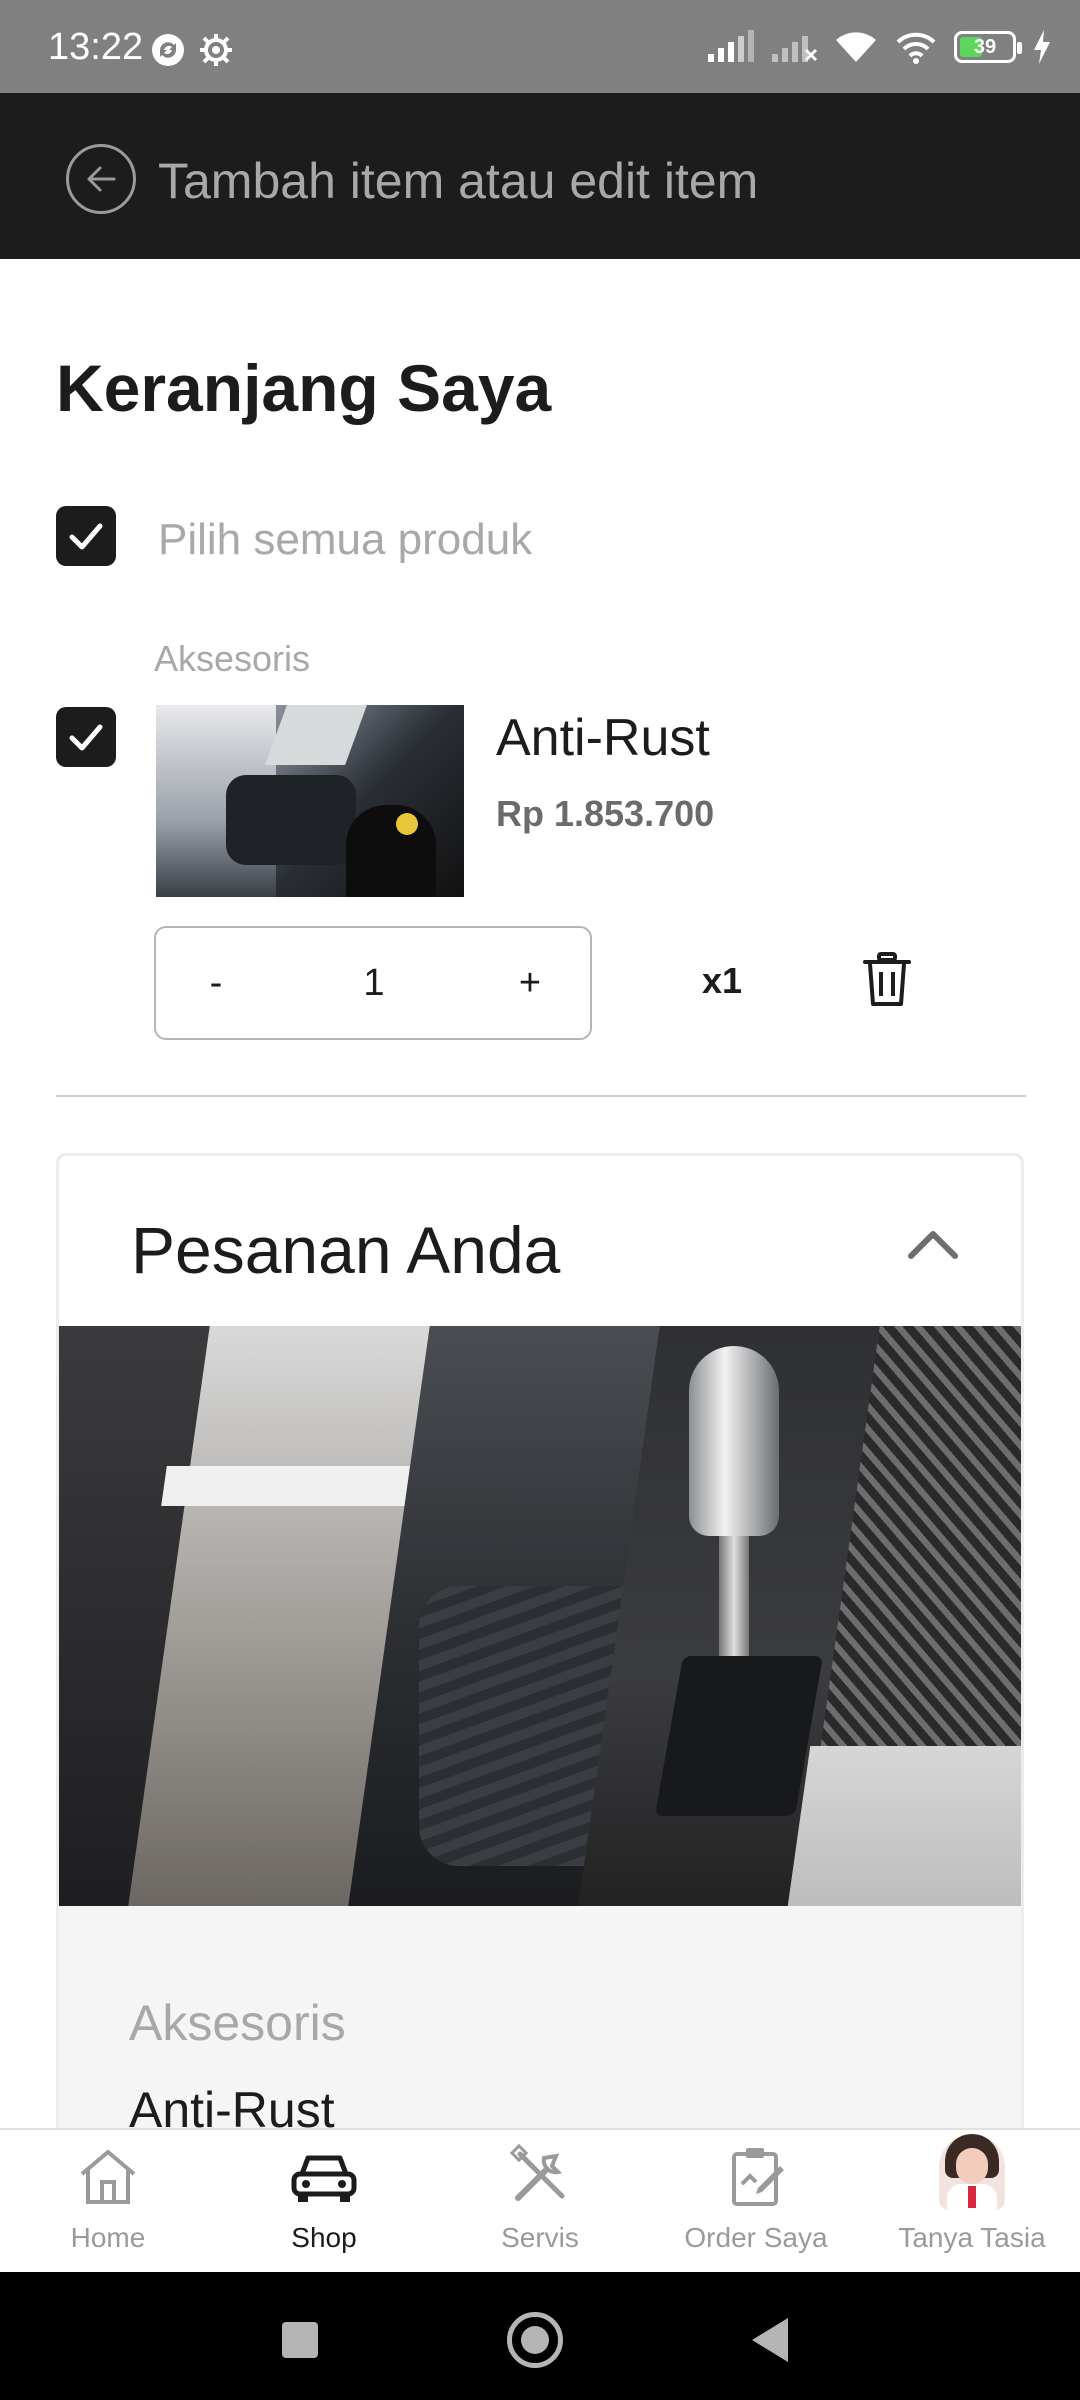 The height and width of the screenshot is (2400, 1080). Describe the element at coordinates (304, 388) in the screenshot. I see `page-title: Keranjang Saya` at that location.